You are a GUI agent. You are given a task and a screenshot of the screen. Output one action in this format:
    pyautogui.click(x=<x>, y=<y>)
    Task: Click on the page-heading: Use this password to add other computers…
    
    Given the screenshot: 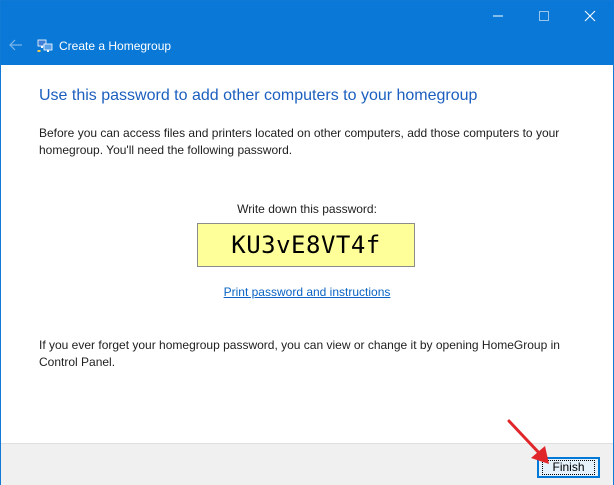 What is the action you would take?
    pyautogui.click(x=258, y=95)
    